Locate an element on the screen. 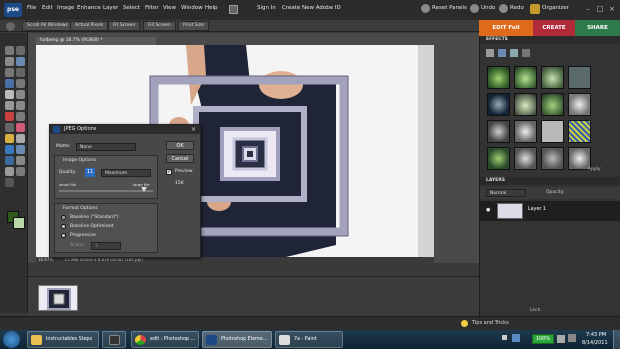 This screenshot has height=349, width=620. fit-screen-button: Fit Screen is located at coordinates (124, 26).